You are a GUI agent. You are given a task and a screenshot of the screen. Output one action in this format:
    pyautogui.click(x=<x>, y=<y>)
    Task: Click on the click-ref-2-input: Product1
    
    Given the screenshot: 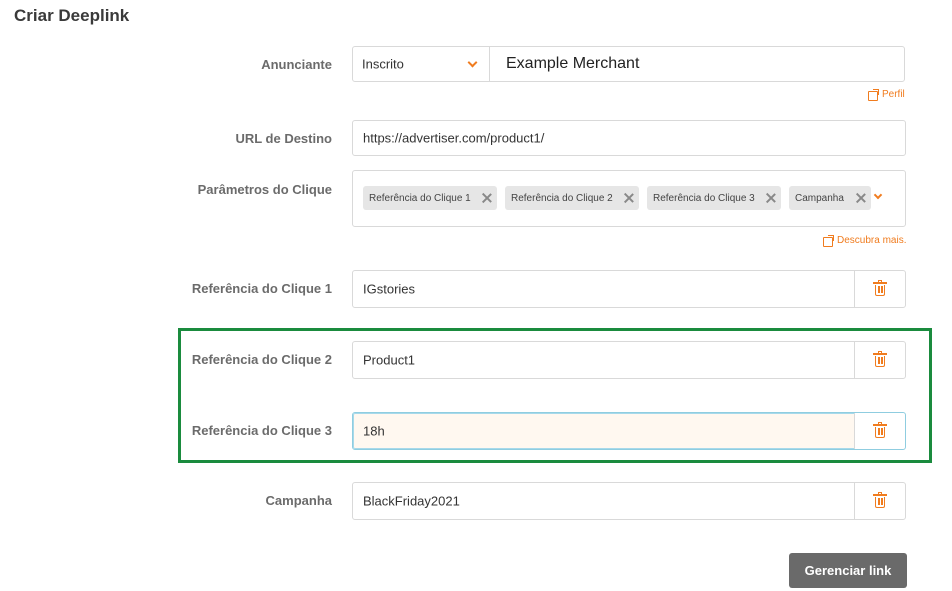 What is the action you would take?
    pyautogui.click(x=604, y=360)
    